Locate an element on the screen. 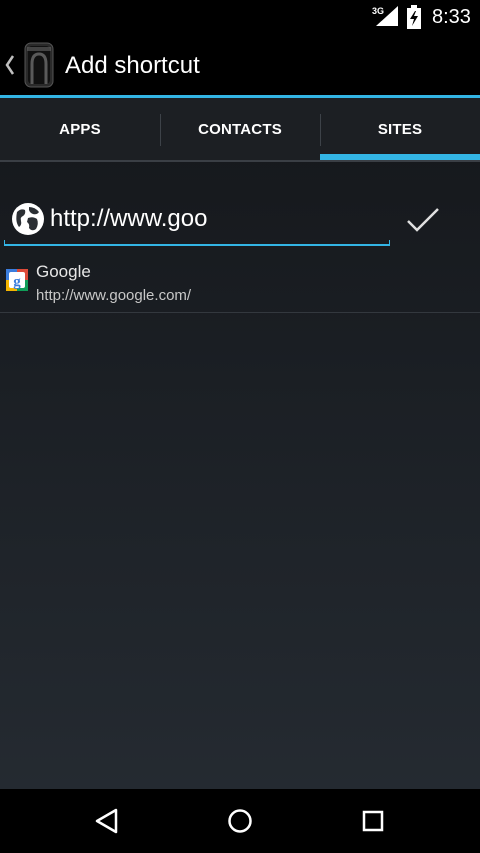  svg-text: g is located at coordinates (17, 282).